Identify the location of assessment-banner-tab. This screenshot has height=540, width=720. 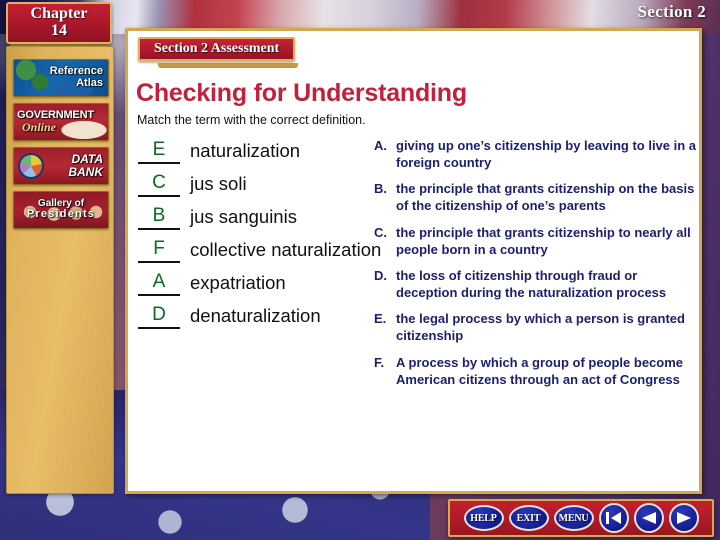
(228, 65).